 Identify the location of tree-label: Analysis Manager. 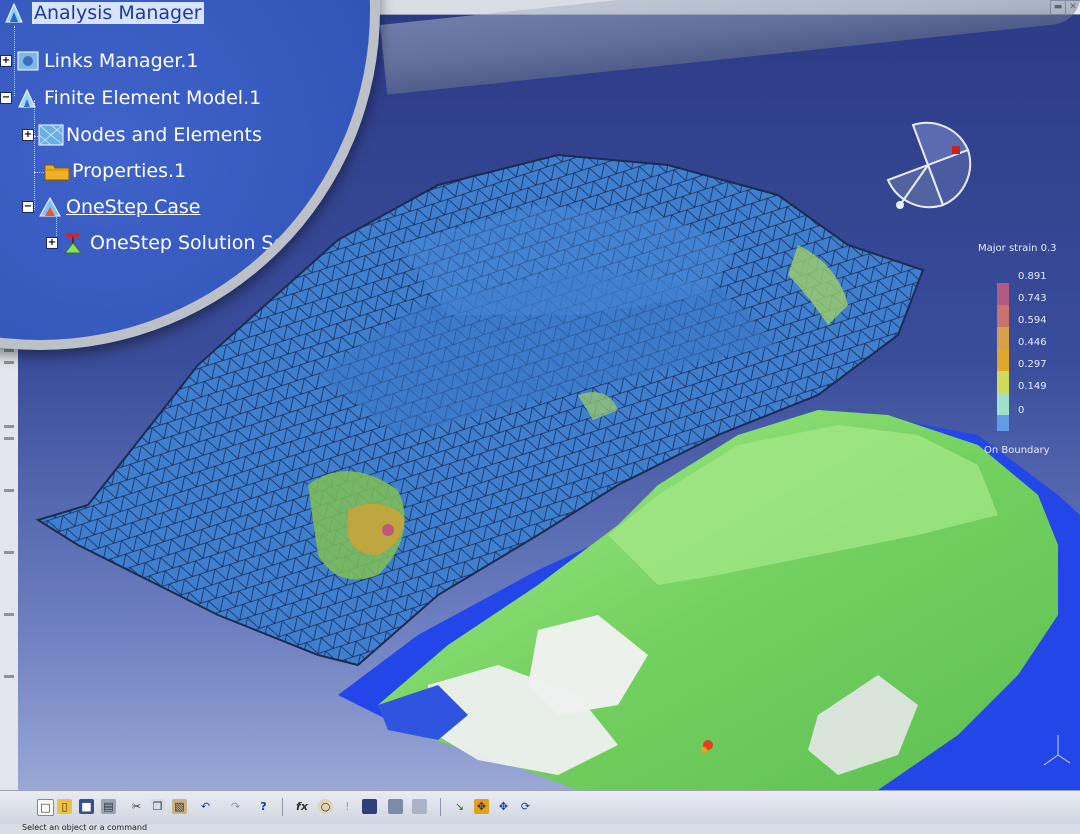
(118, 13).